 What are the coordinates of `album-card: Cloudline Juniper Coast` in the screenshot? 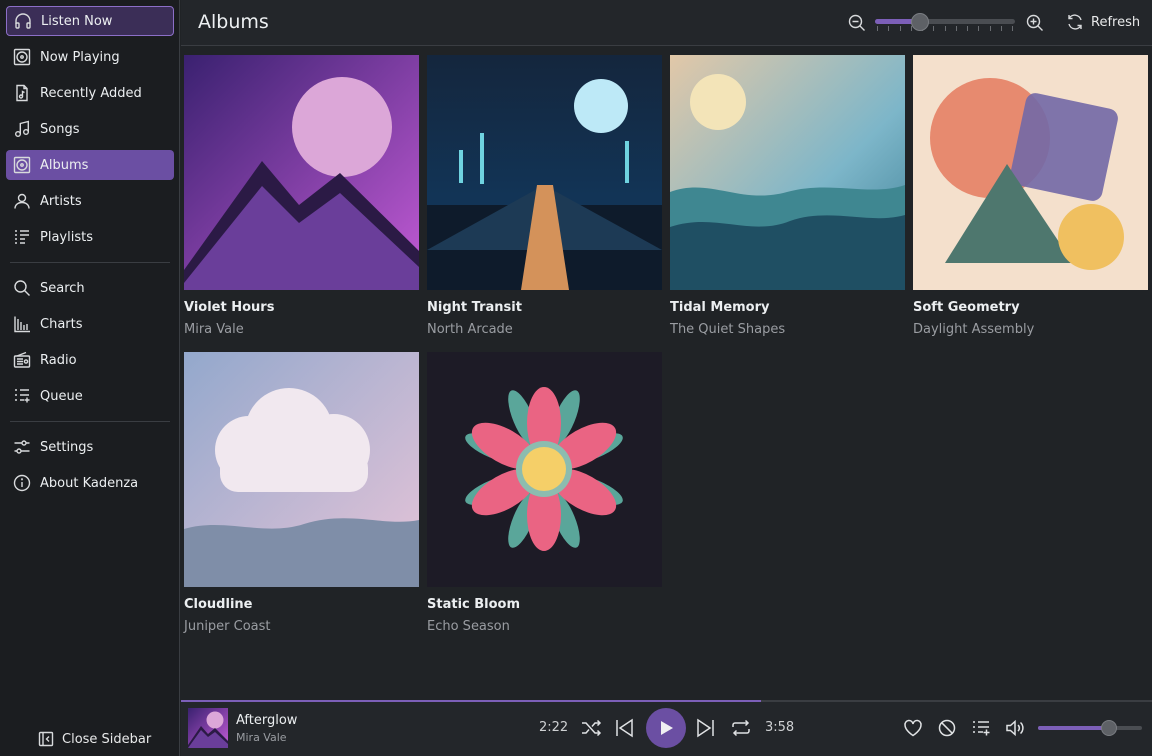 It's located at (301, 493).